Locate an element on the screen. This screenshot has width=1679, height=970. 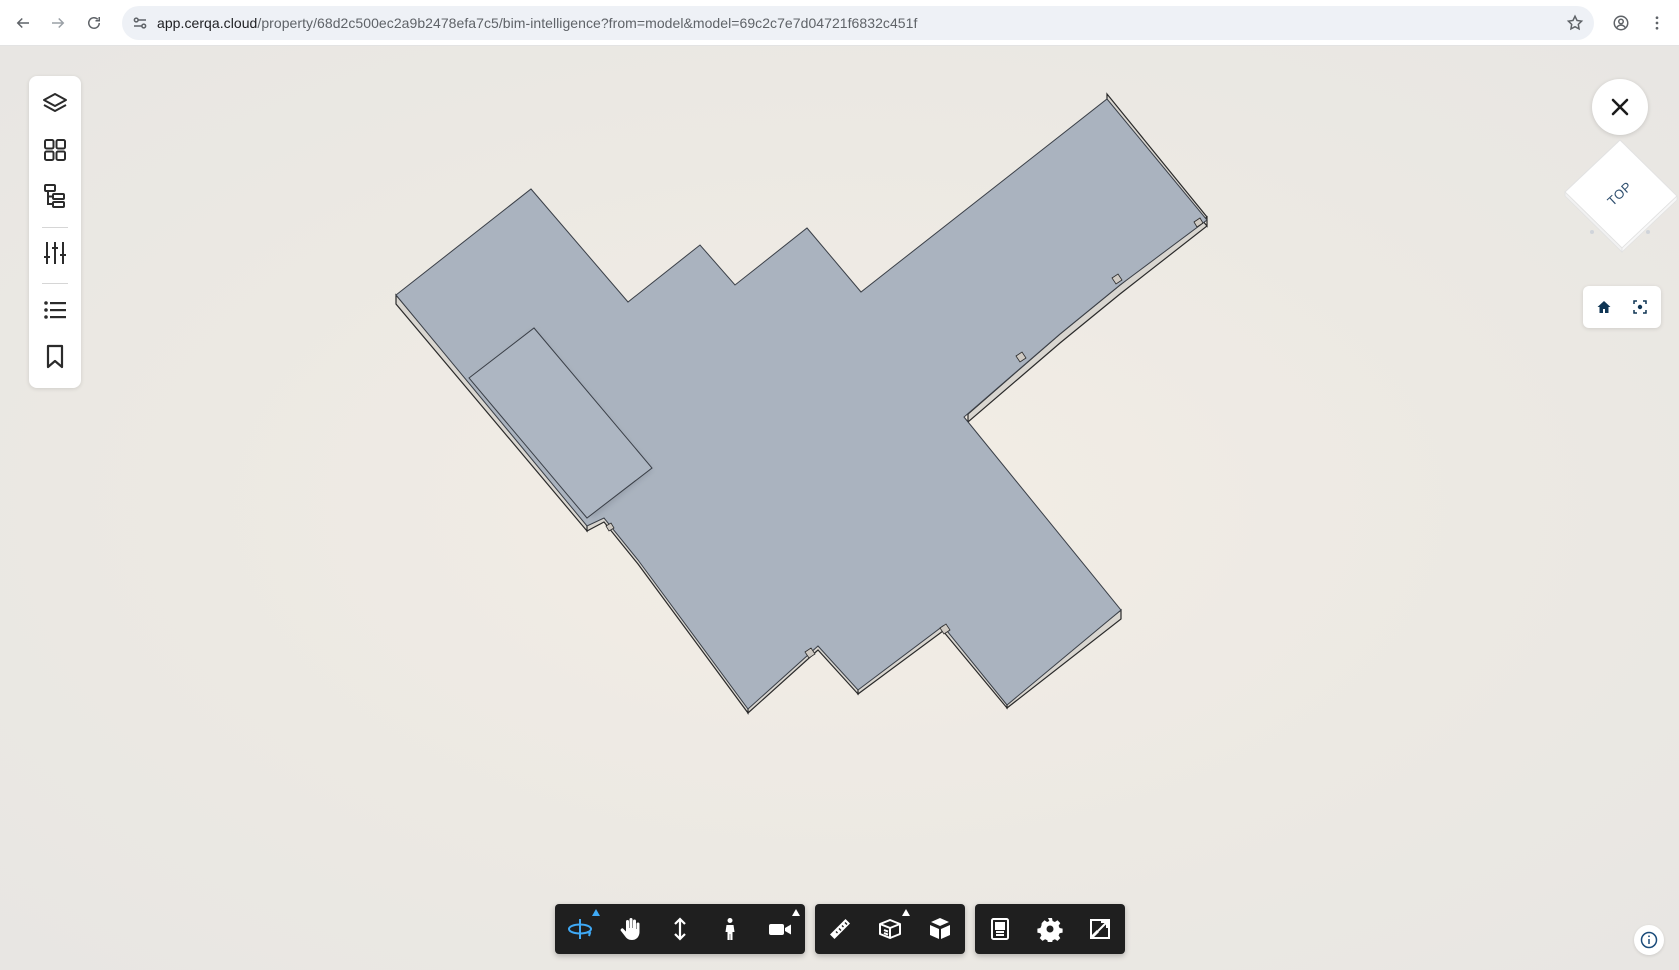
home-view-button is located at coordinates (1604, 307).